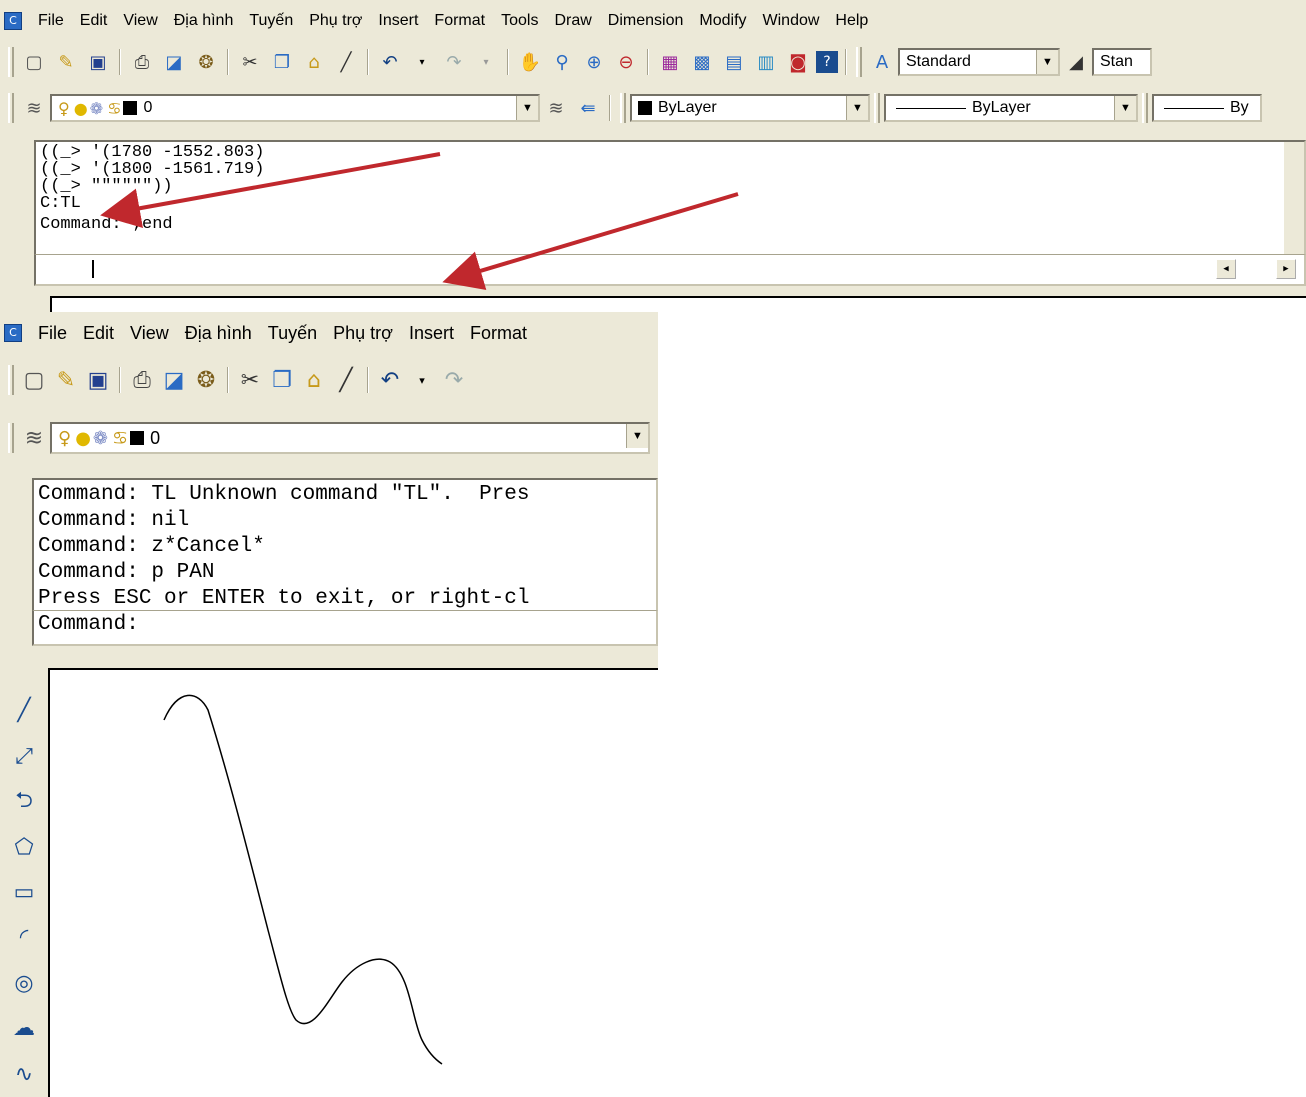  Describe the element at coordinates (24, 892) in the screenshot. I see `rectangle-icon: ▭` at that location.